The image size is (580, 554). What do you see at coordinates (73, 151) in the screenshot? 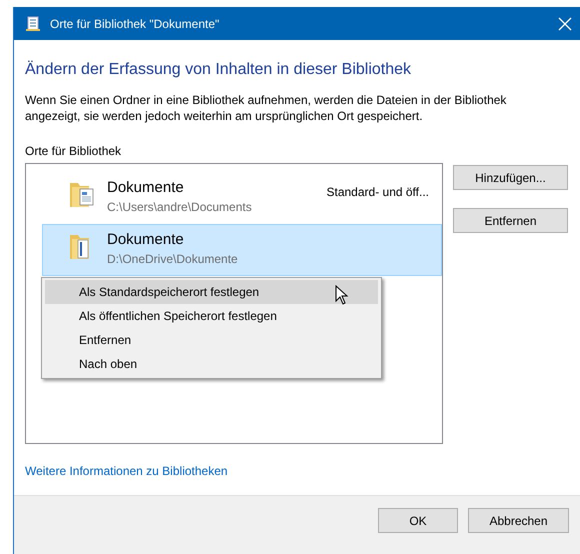
I see `locations-label: Orte für Bibliothek` at bounding box center [73, 151].